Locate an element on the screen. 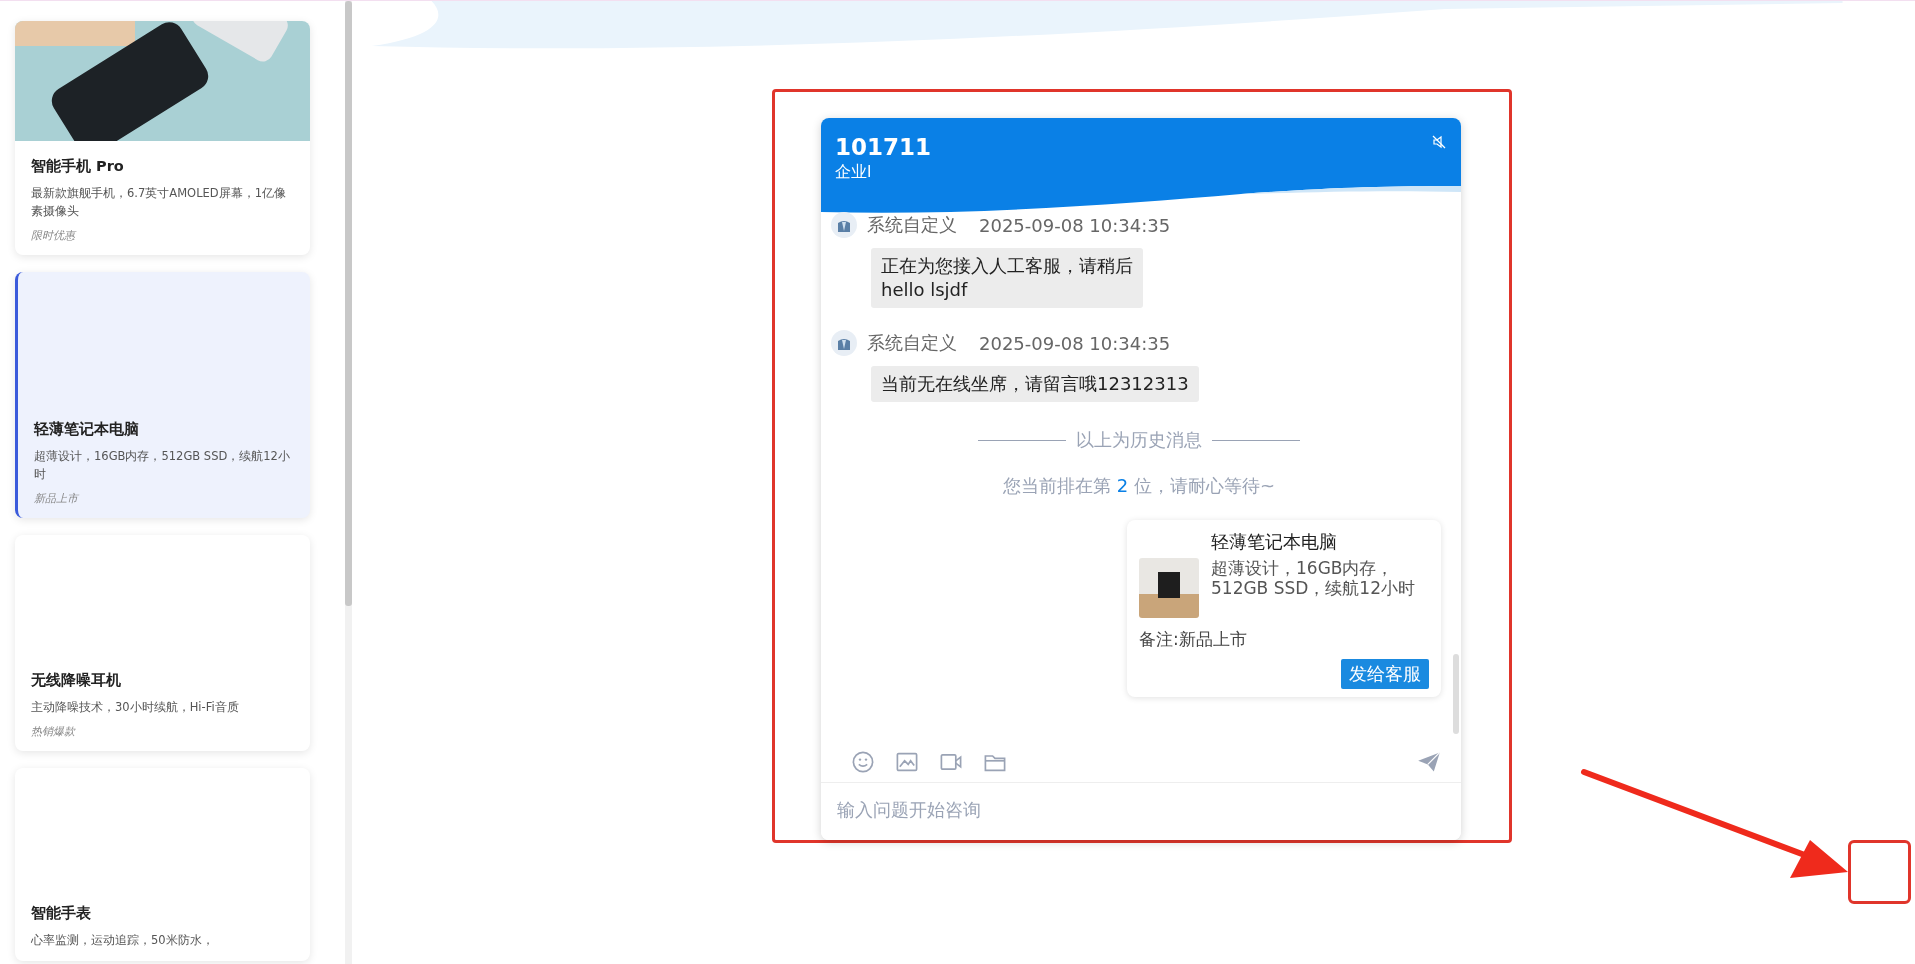  history-divider-label: 以上为历史消息 is located at coordinates (1139, 440).